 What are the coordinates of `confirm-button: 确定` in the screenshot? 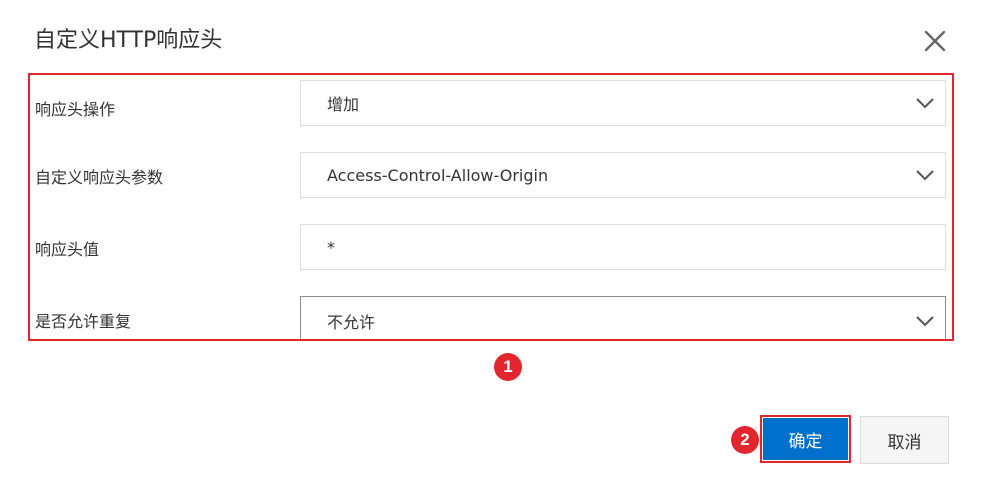 It's located at (805, 439).